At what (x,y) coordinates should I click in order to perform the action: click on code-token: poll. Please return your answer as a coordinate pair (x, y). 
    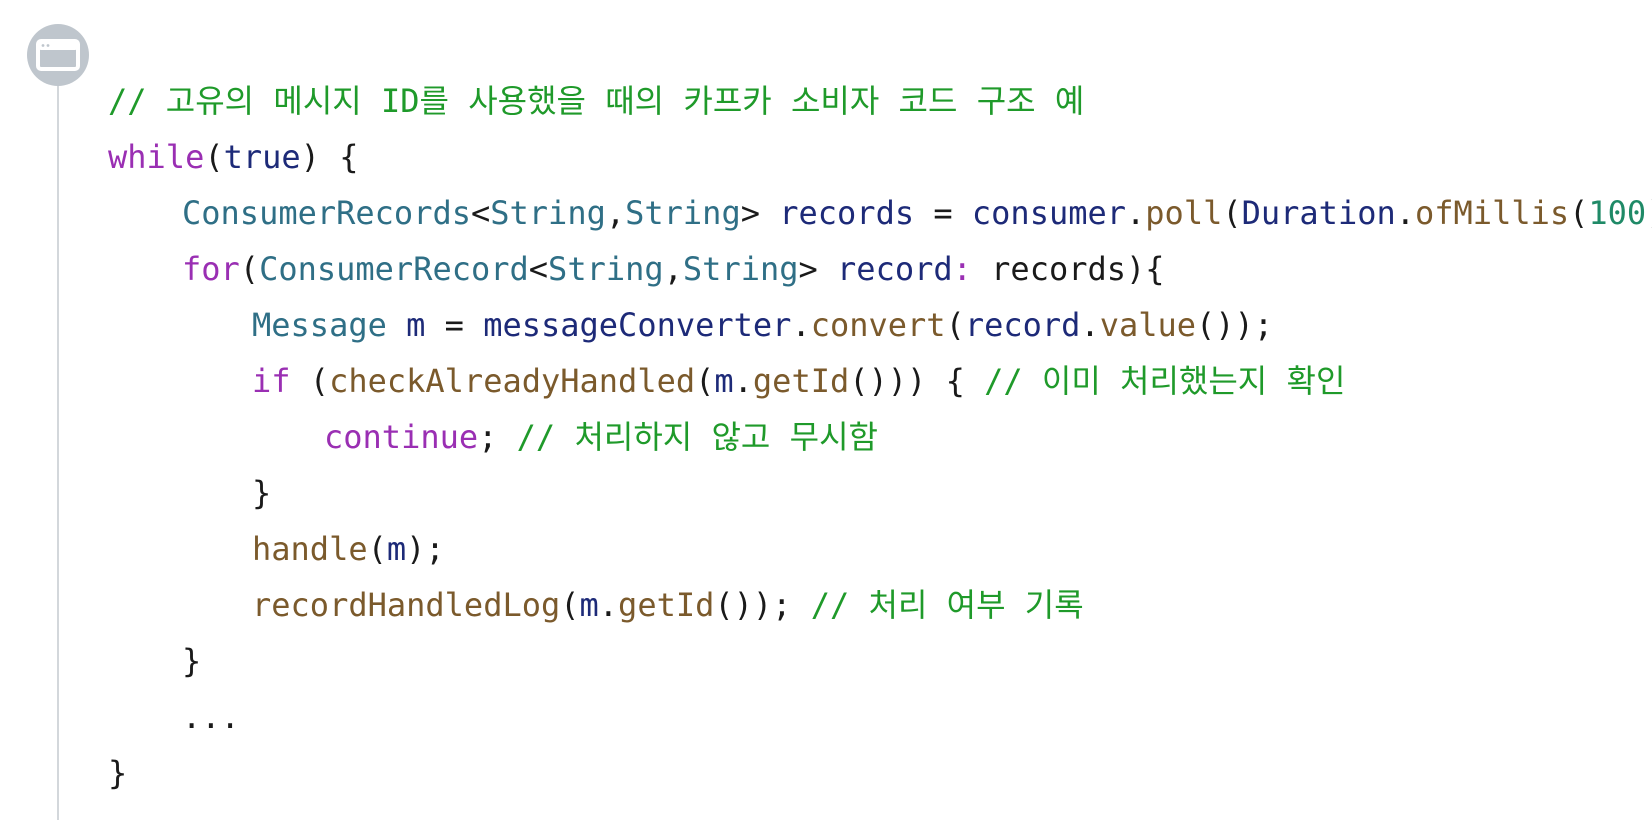
    Looking at the image, I should click on (1184, 213).